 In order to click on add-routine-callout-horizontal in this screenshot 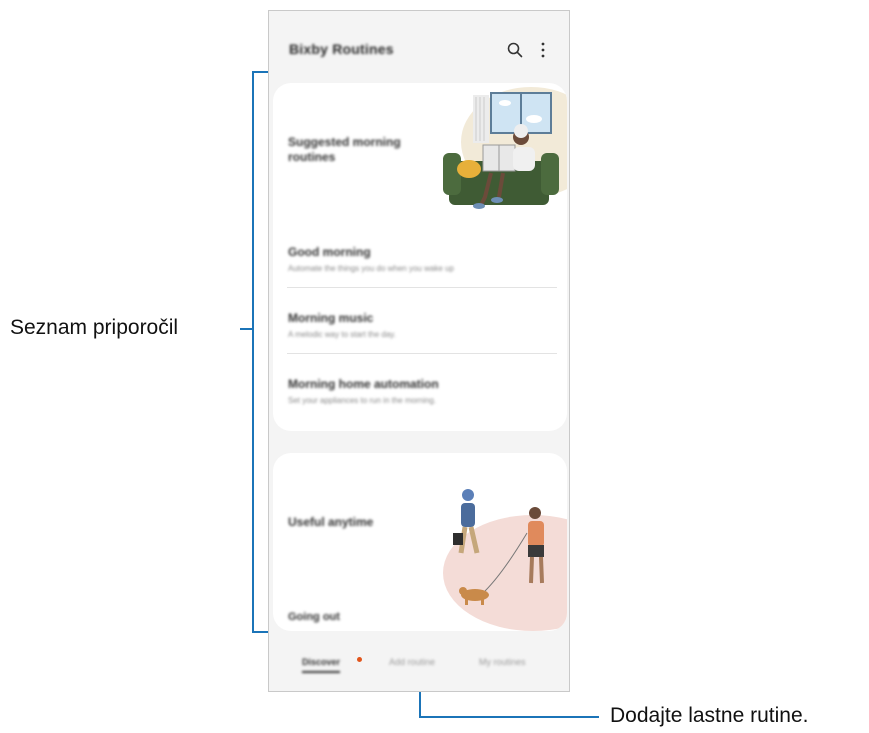, I will do `click(509, 717)`.